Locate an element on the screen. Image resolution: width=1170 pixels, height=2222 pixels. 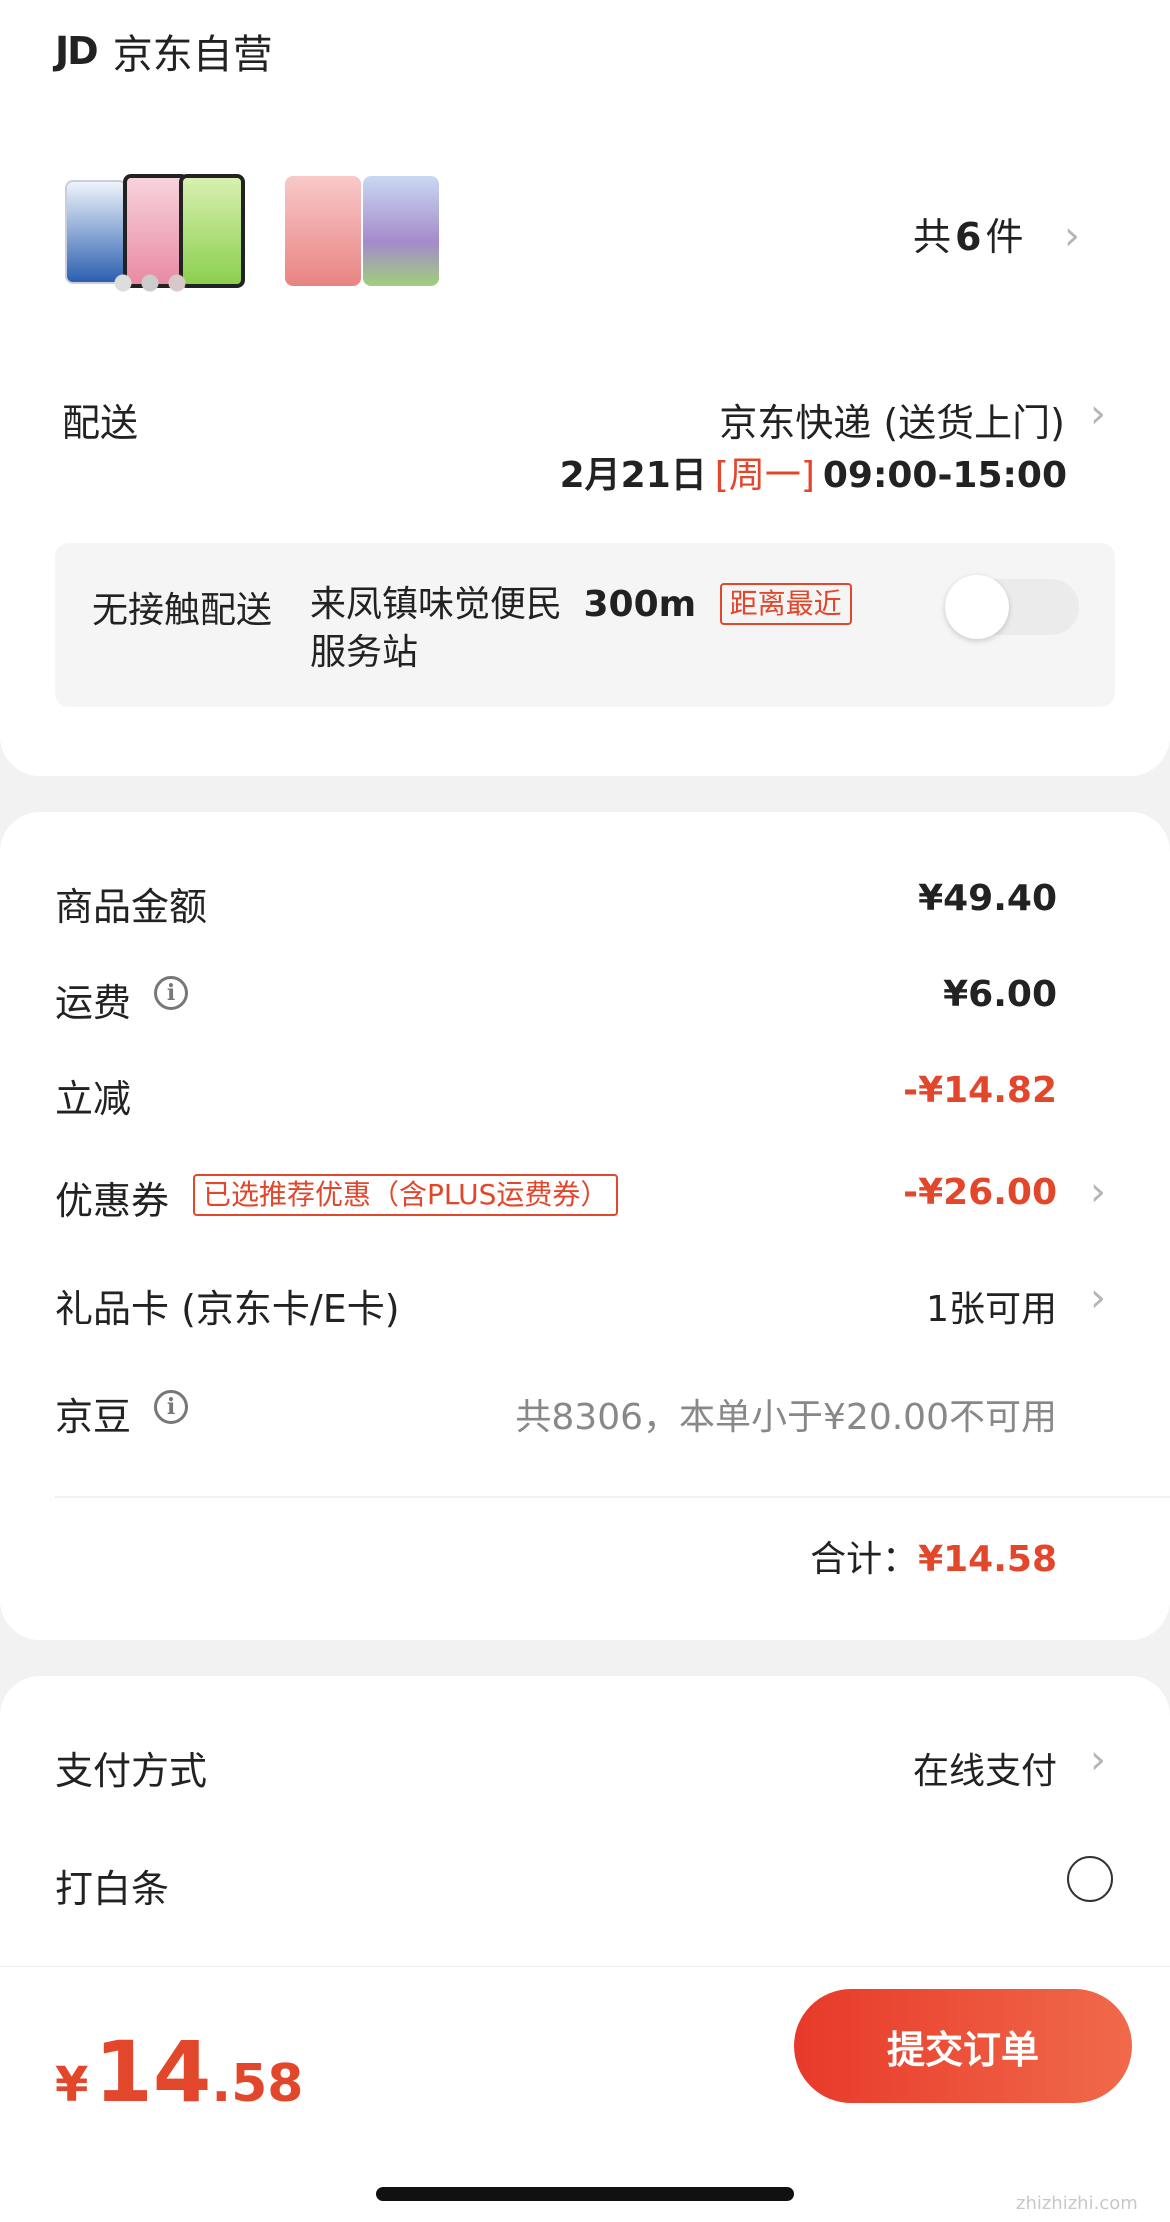
mentos-pack-blue is located at coordinates (96, 232).